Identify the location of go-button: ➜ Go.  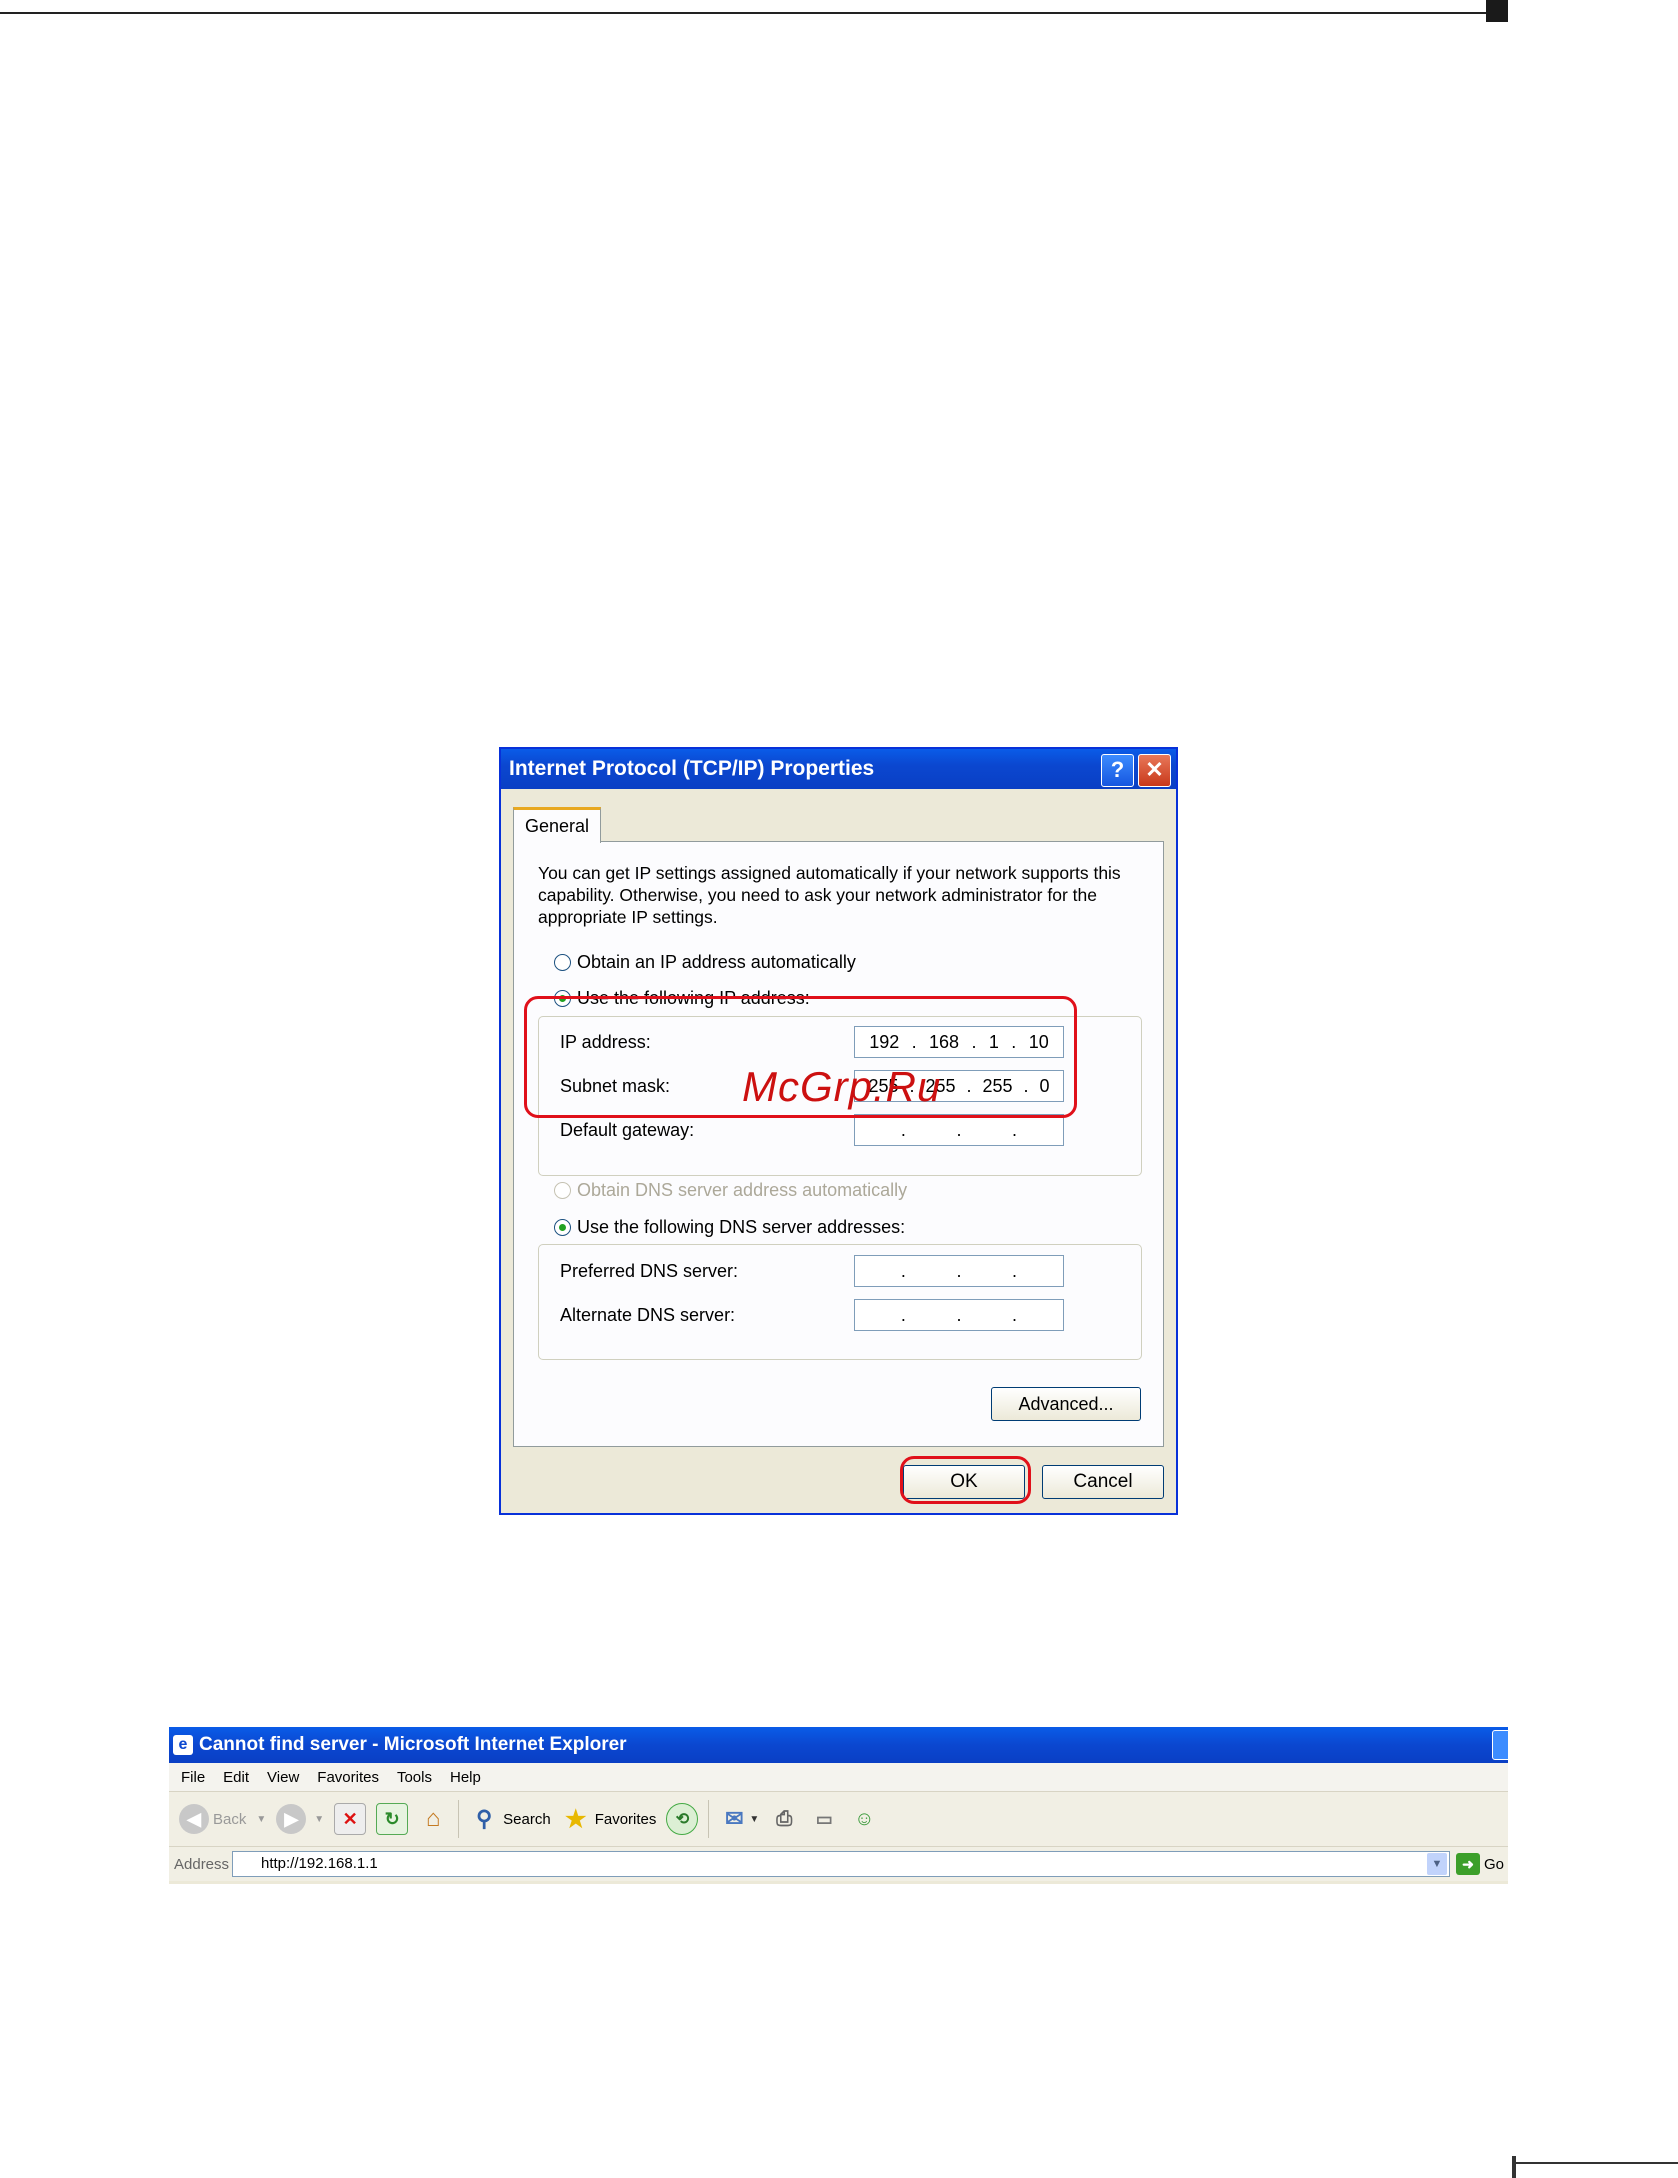
(1479, 1864).